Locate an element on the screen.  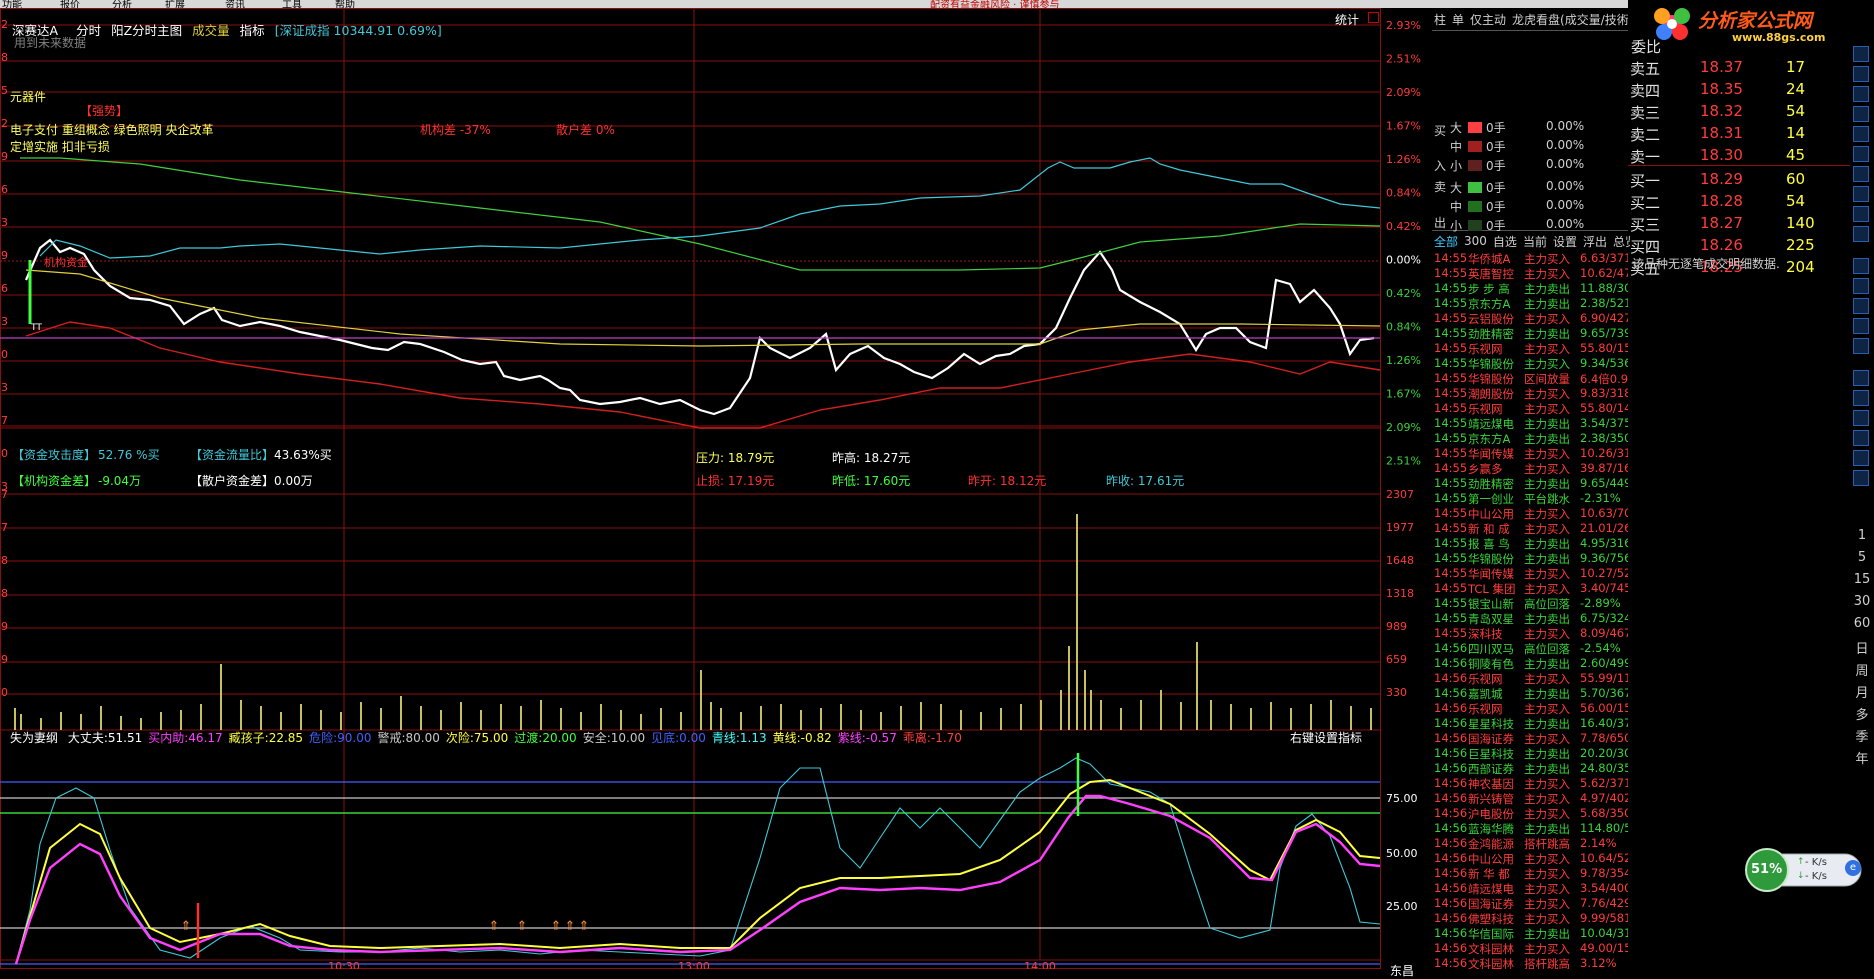
ticker-row: 14:56 国海证券 主力买入 7.78/650 is located at coordinates (1530, 738).